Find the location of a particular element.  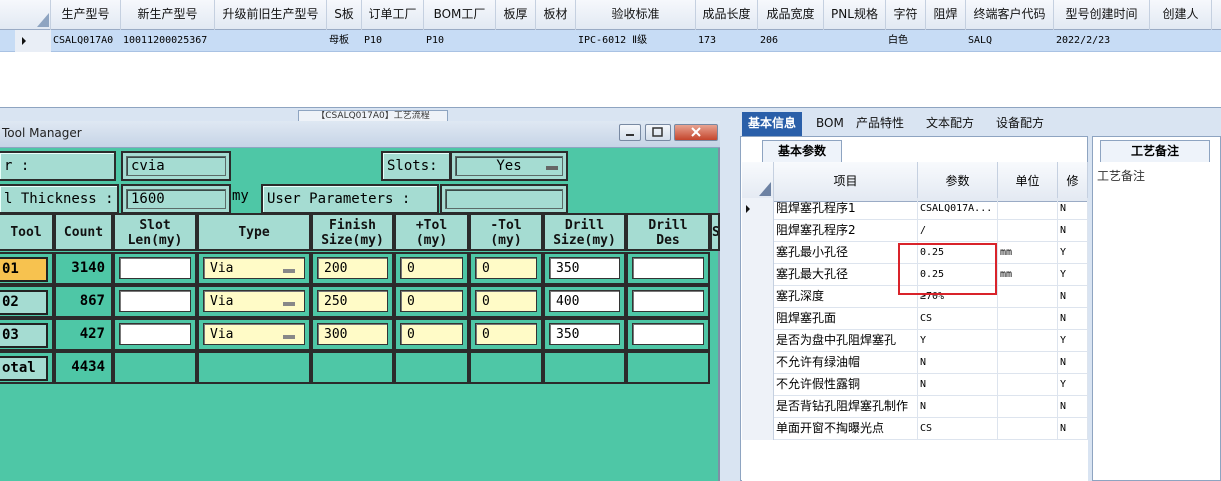

tab-text-recipe: 文本配方 is located at coordinates (950, 124).